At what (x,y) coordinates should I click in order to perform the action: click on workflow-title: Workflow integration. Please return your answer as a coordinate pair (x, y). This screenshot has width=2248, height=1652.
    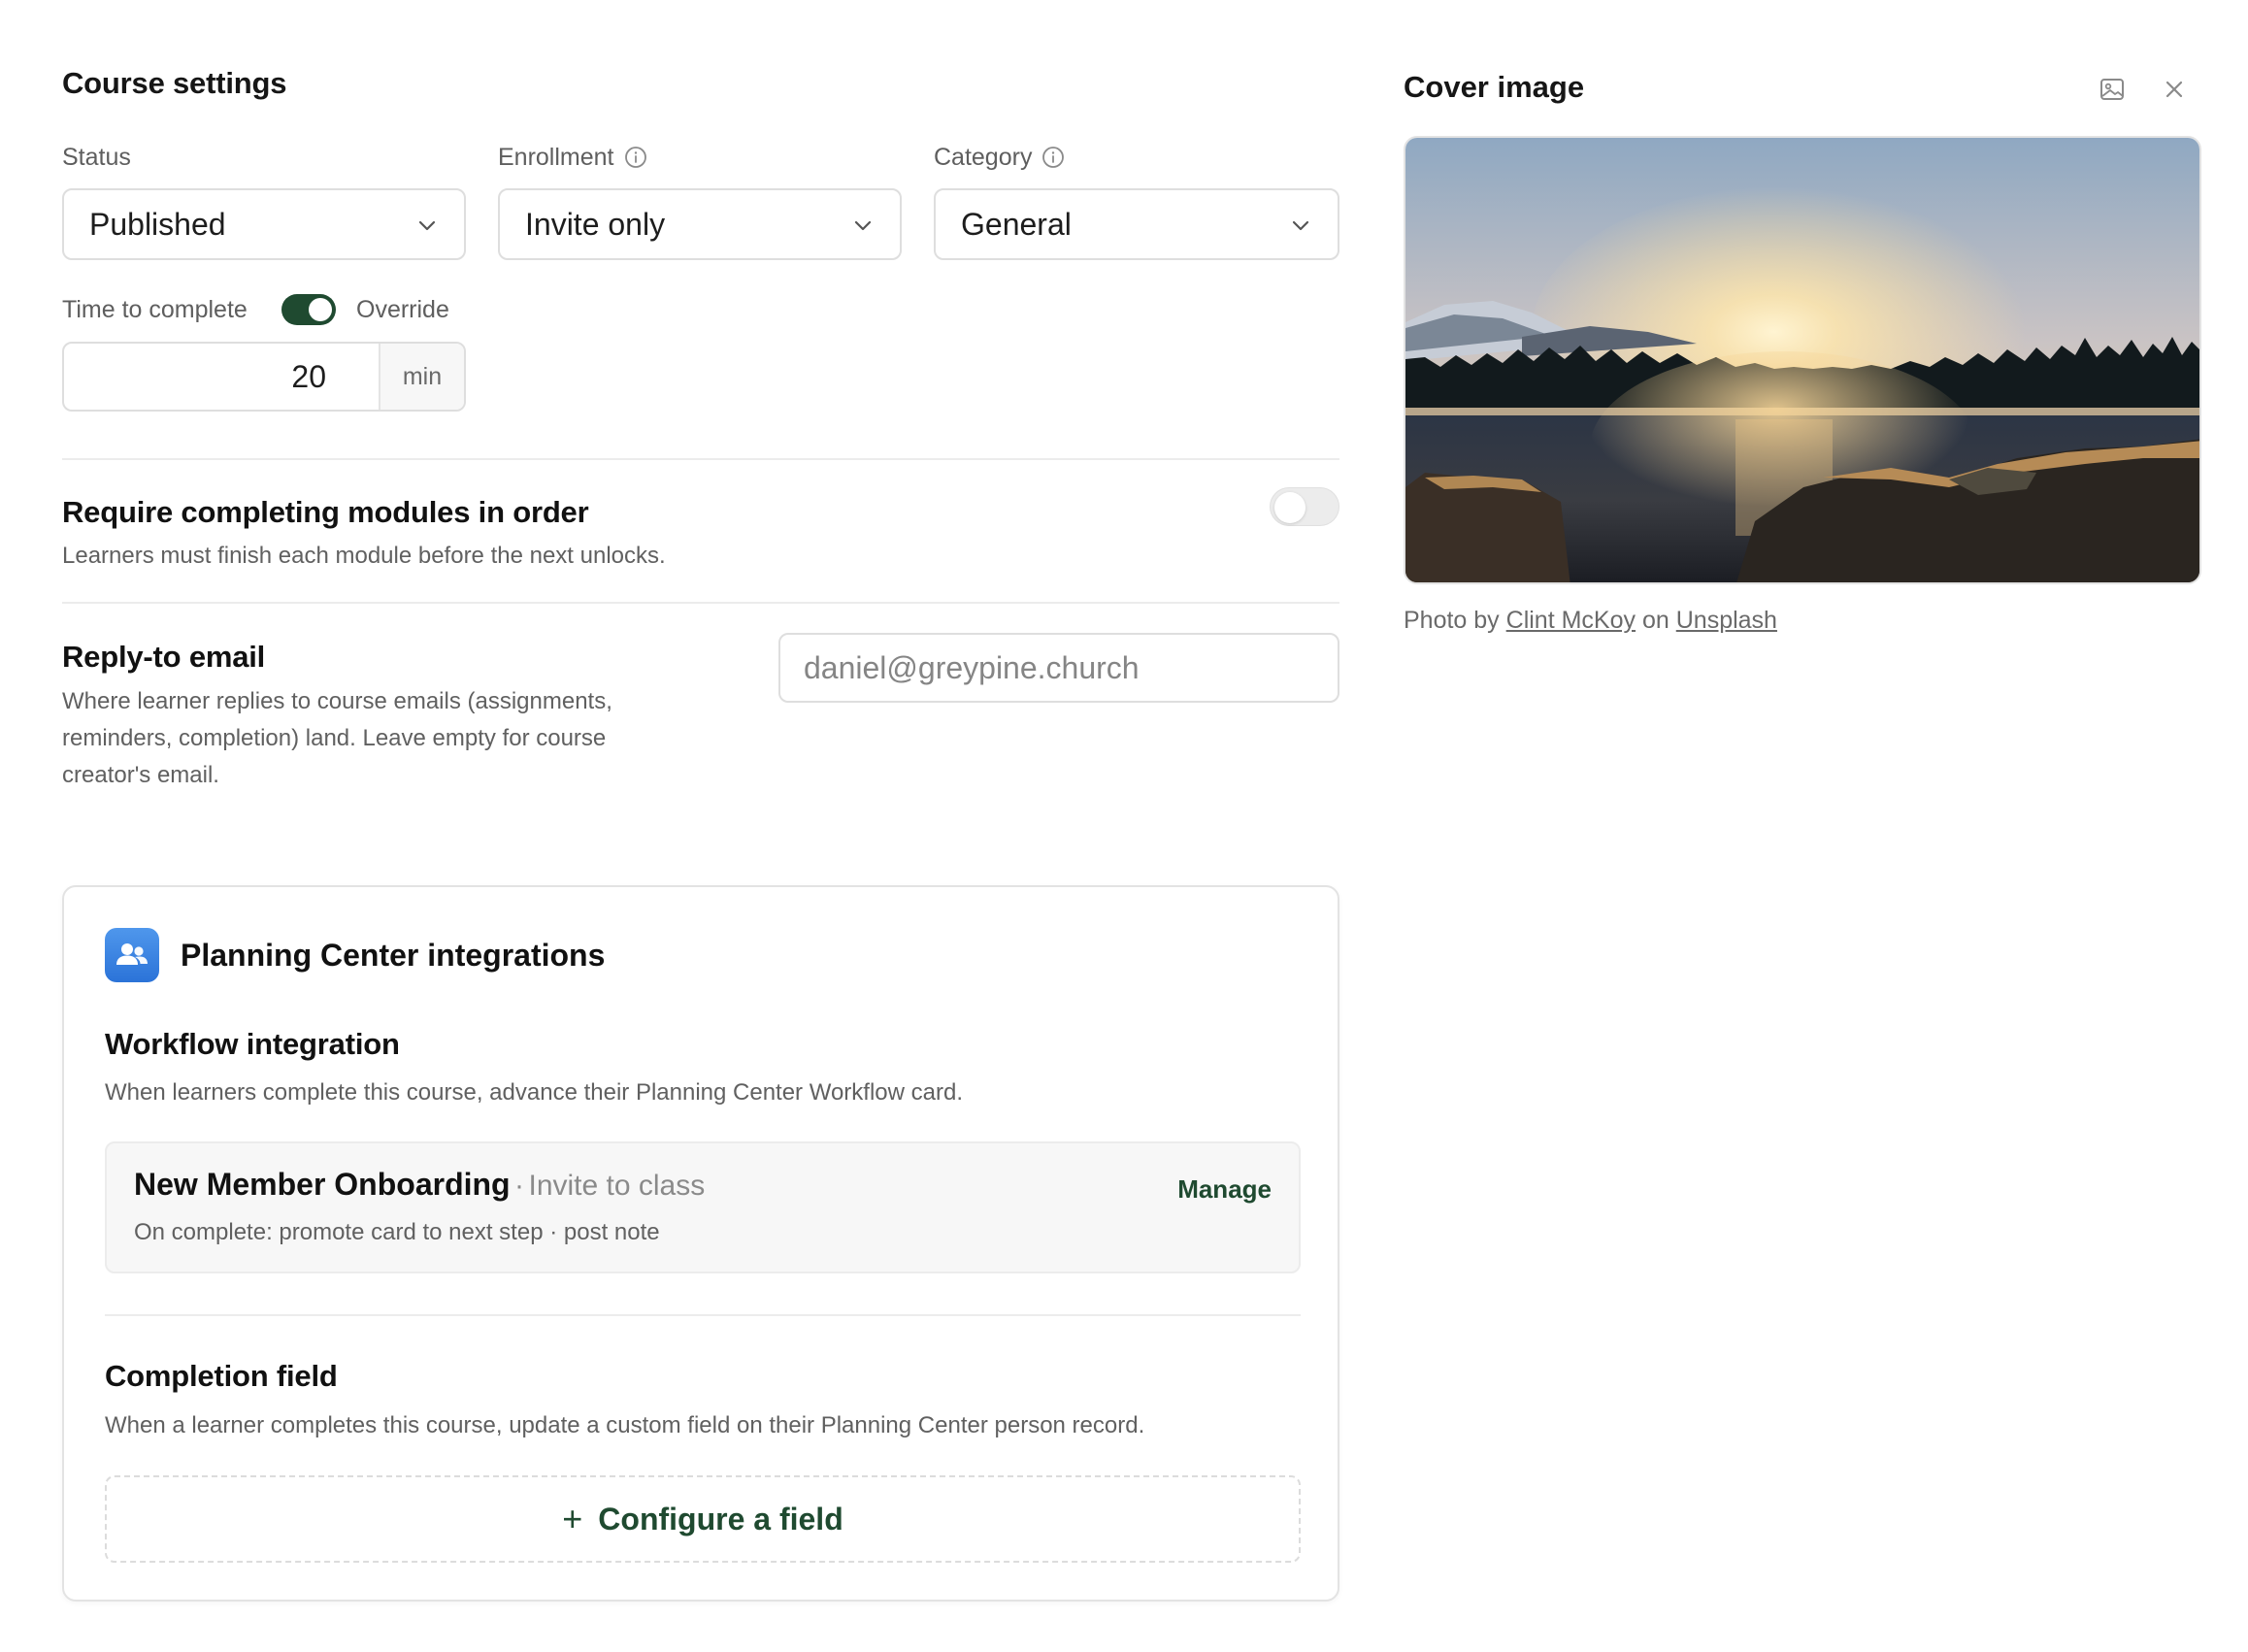
    Looking at the image, I should click on (252, 1044).